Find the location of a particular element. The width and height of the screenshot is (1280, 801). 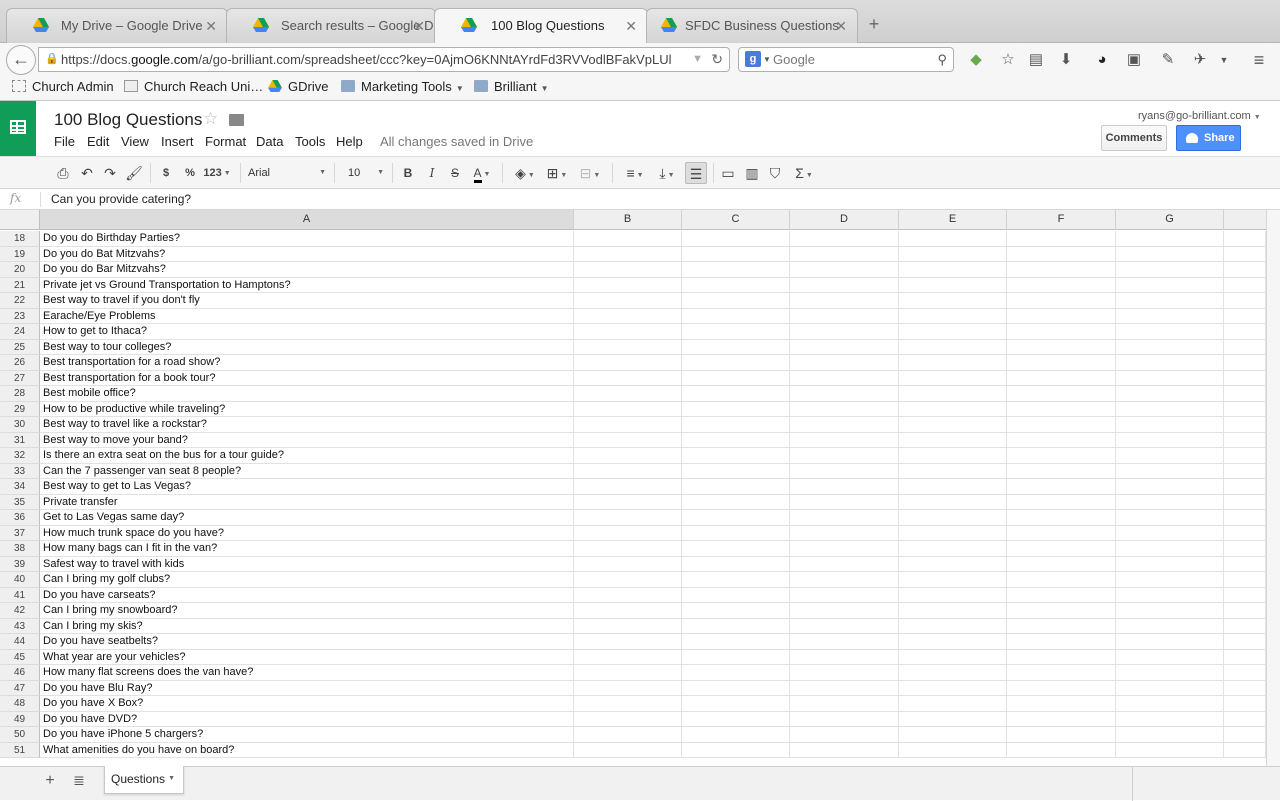

menu-edit: Edit is located at coordinates (98, 141).